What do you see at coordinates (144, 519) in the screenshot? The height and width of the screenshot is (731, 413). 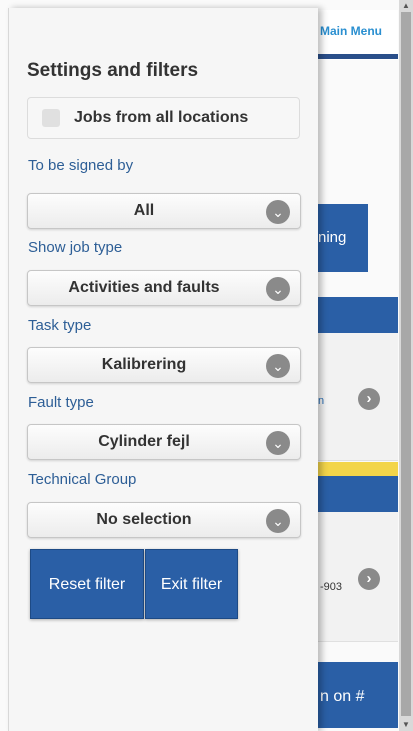 I see `technical-group-value: No selection` at bounding box center [144, 519].